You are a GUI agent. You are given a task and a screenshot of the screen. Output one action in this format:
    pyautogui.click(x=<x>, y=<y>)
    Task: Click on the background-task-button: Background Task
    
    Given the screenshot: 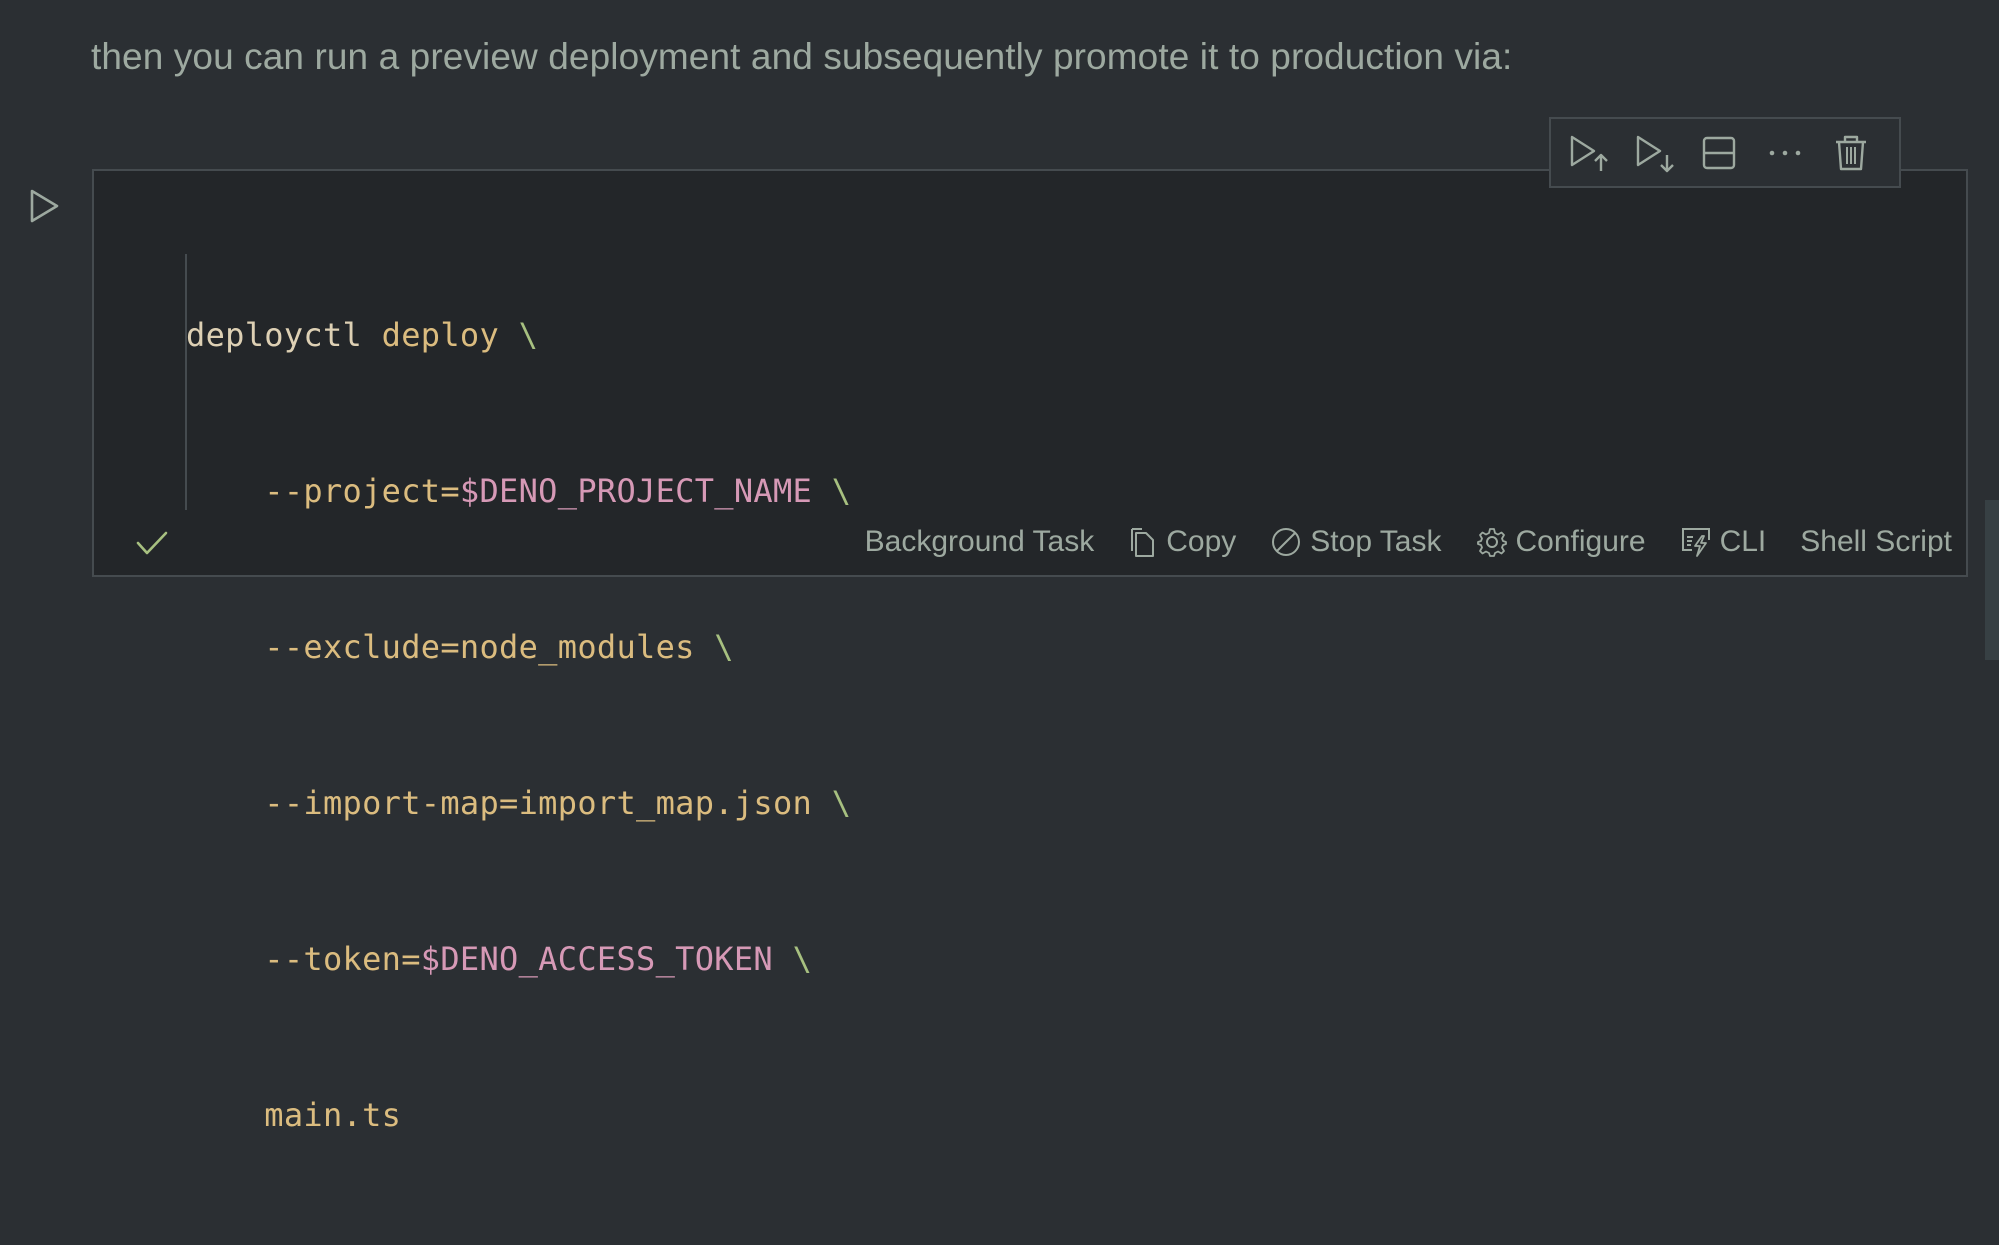 What is the action you would take?
    pyautogui.click(x=980, y=542)
    